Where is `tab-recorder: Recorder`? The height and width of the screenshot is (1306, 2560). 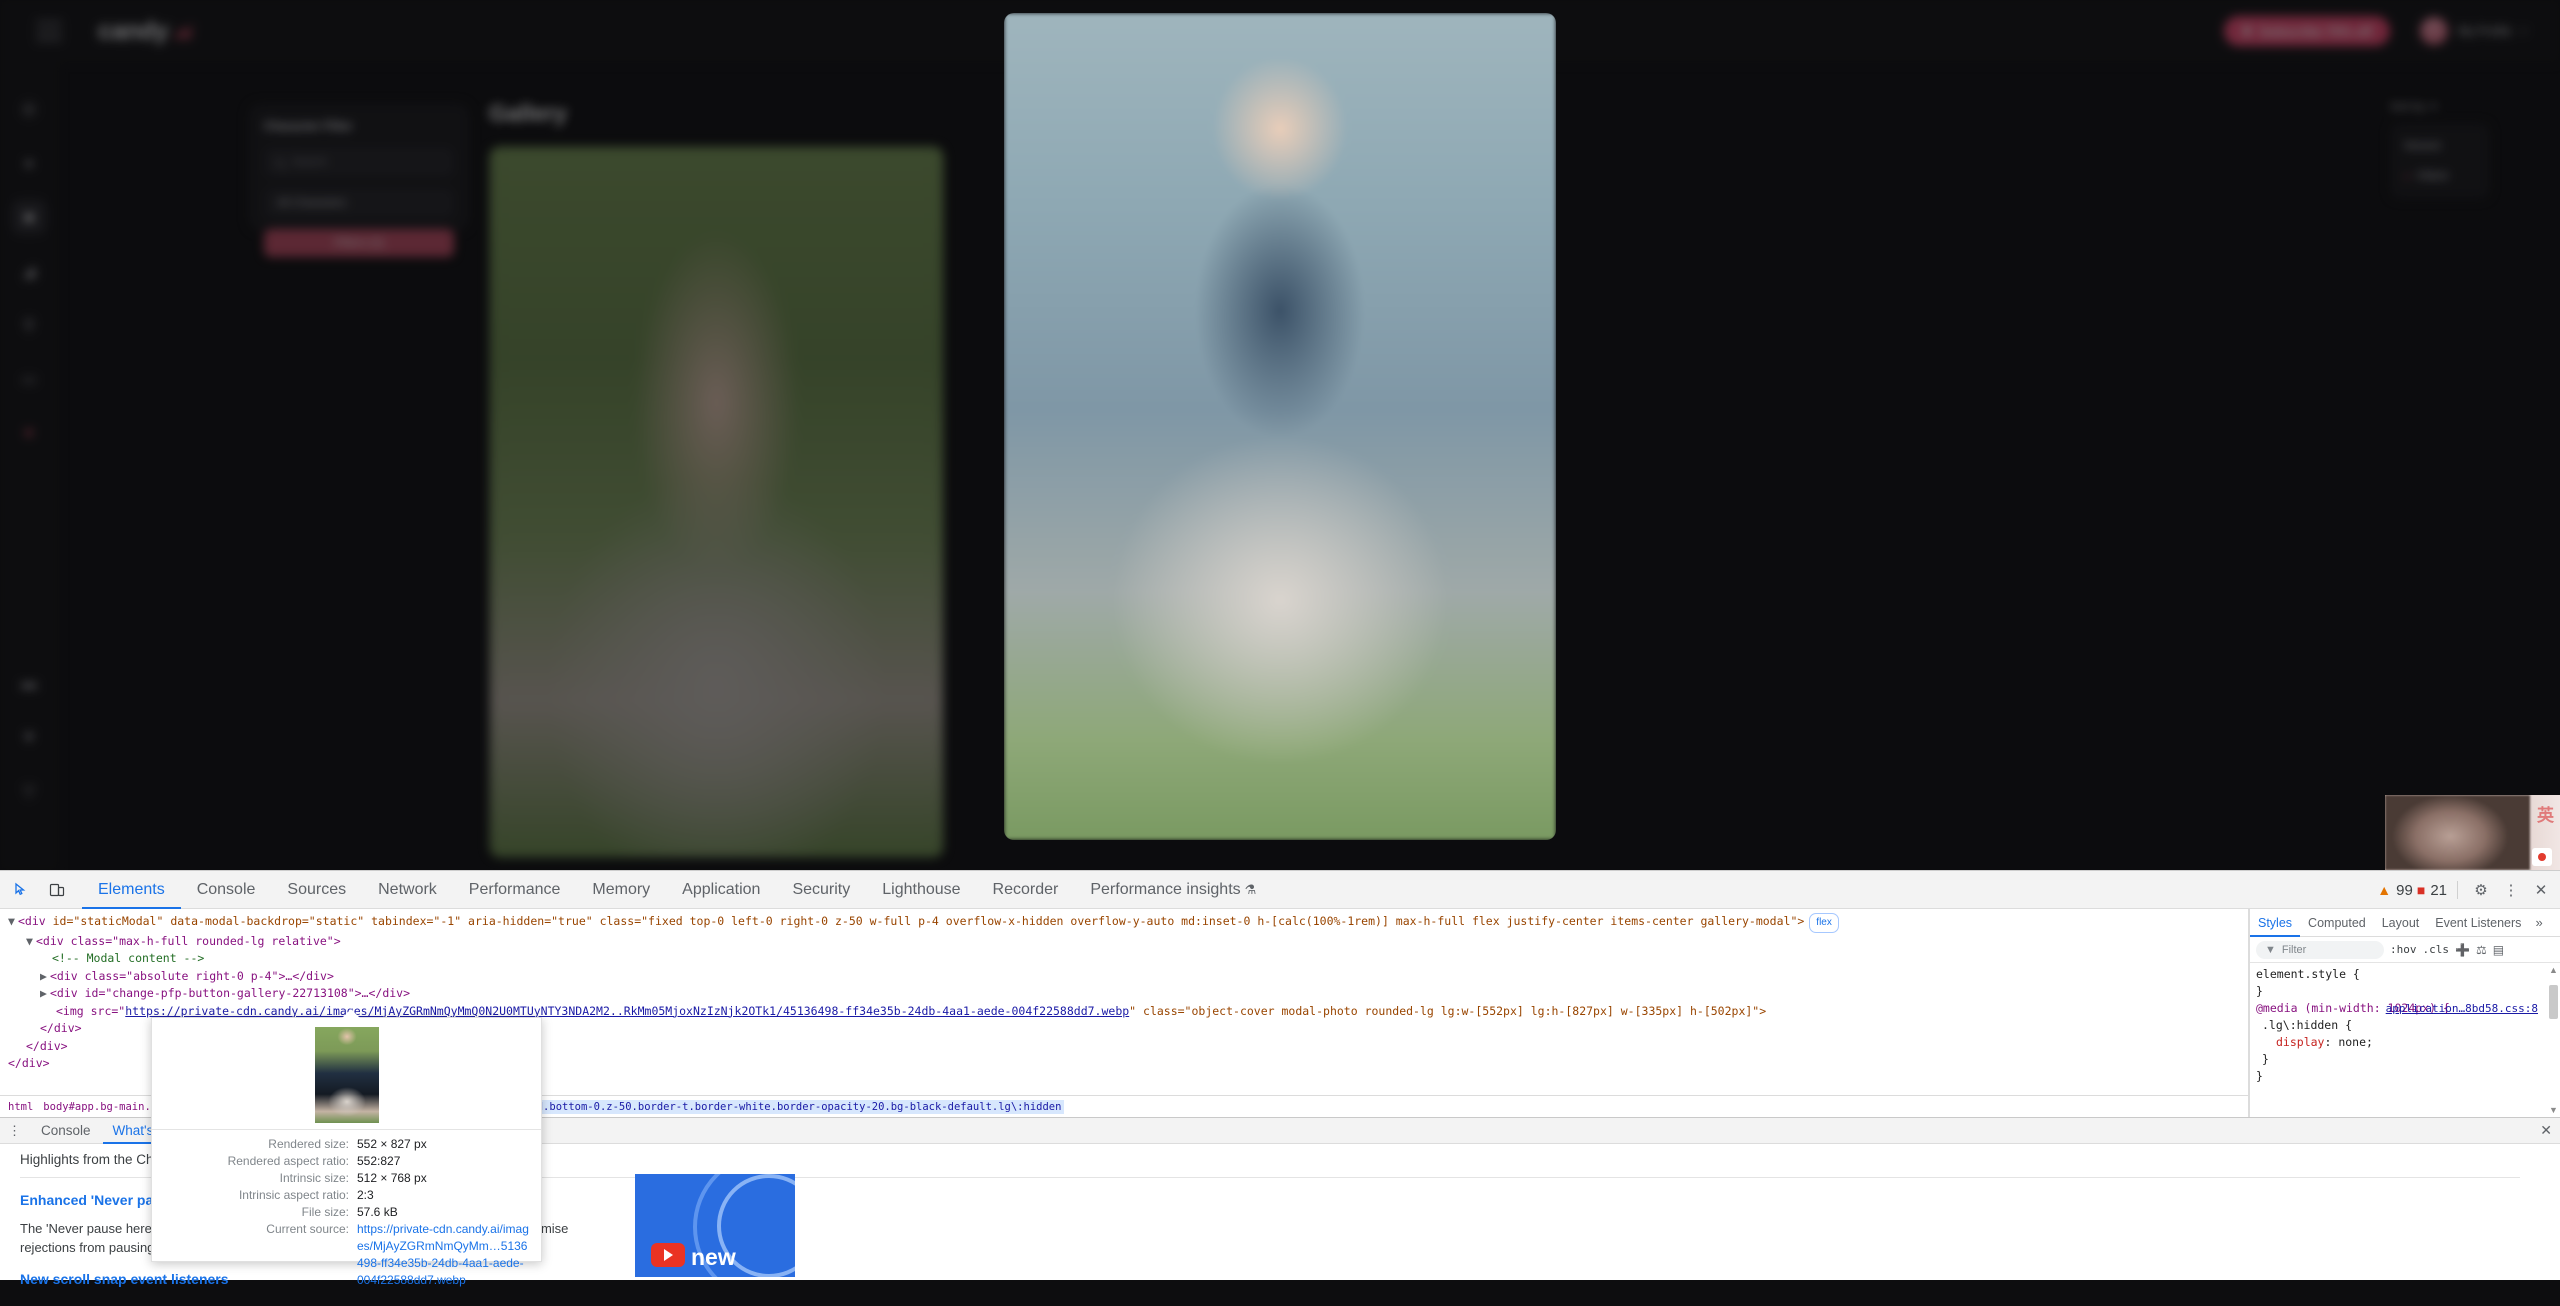
tab-recorder: Recorder is located at coordinates (1026, 890).